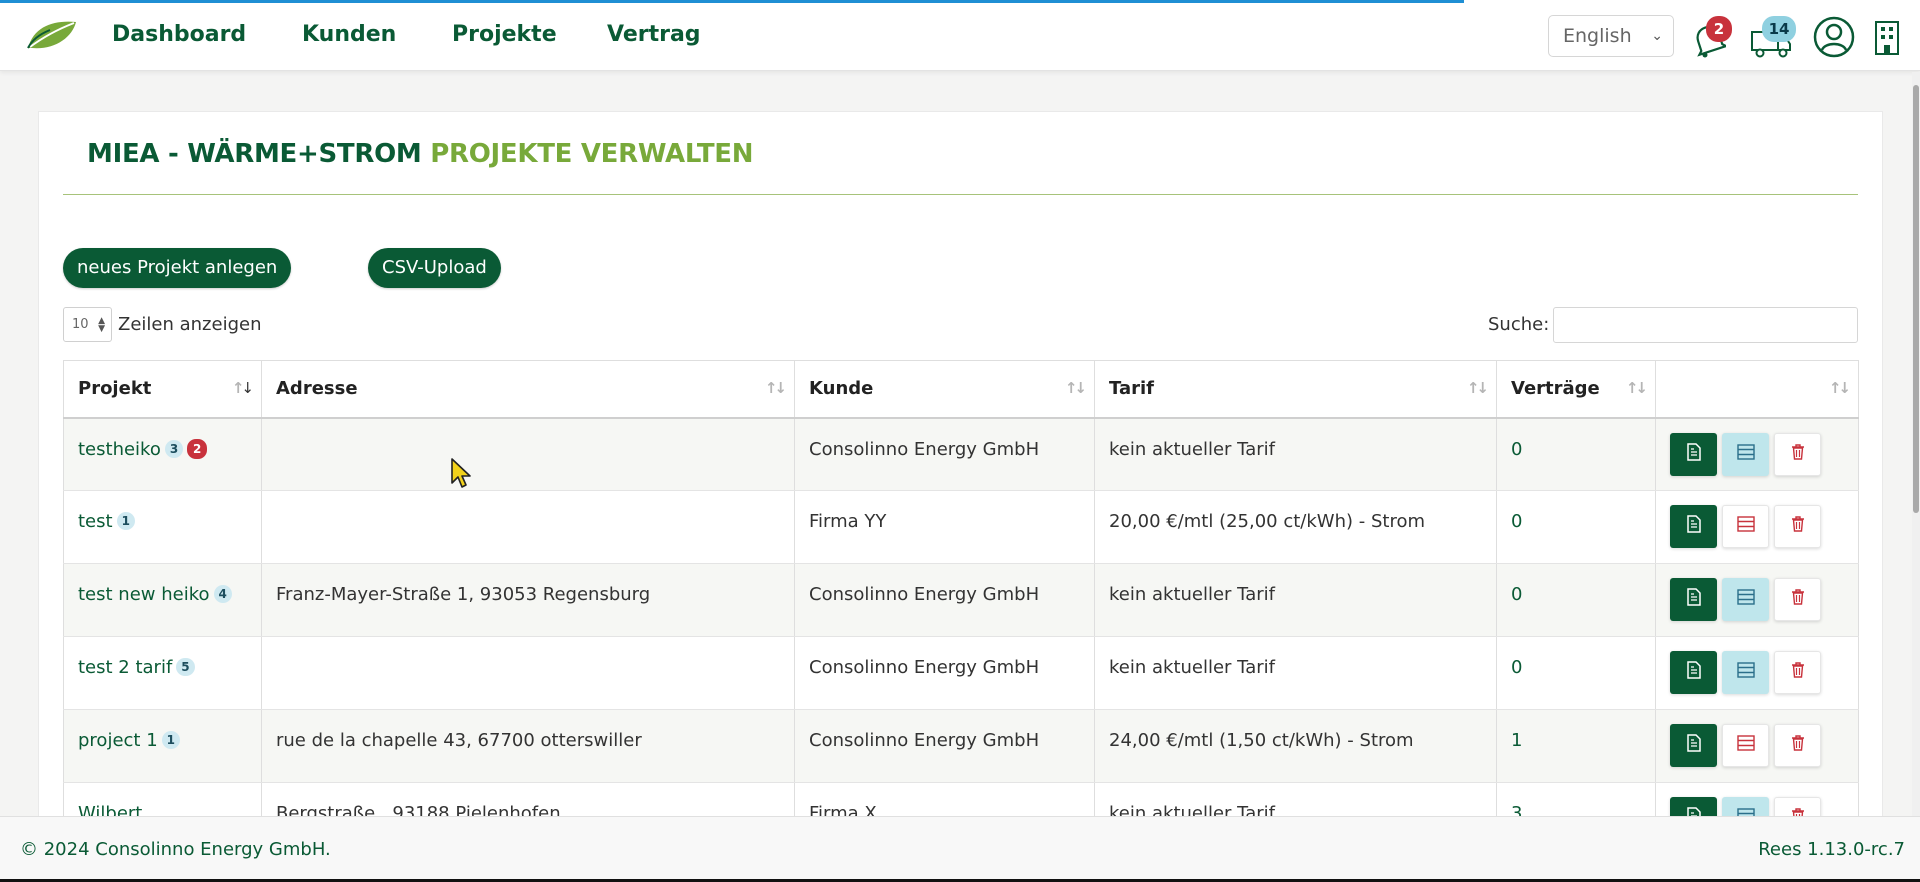  What do you see at coordinates (1611, 36) in the screenshot?
I see `language-select: English ⌄` at bounding box center [1611, 36].